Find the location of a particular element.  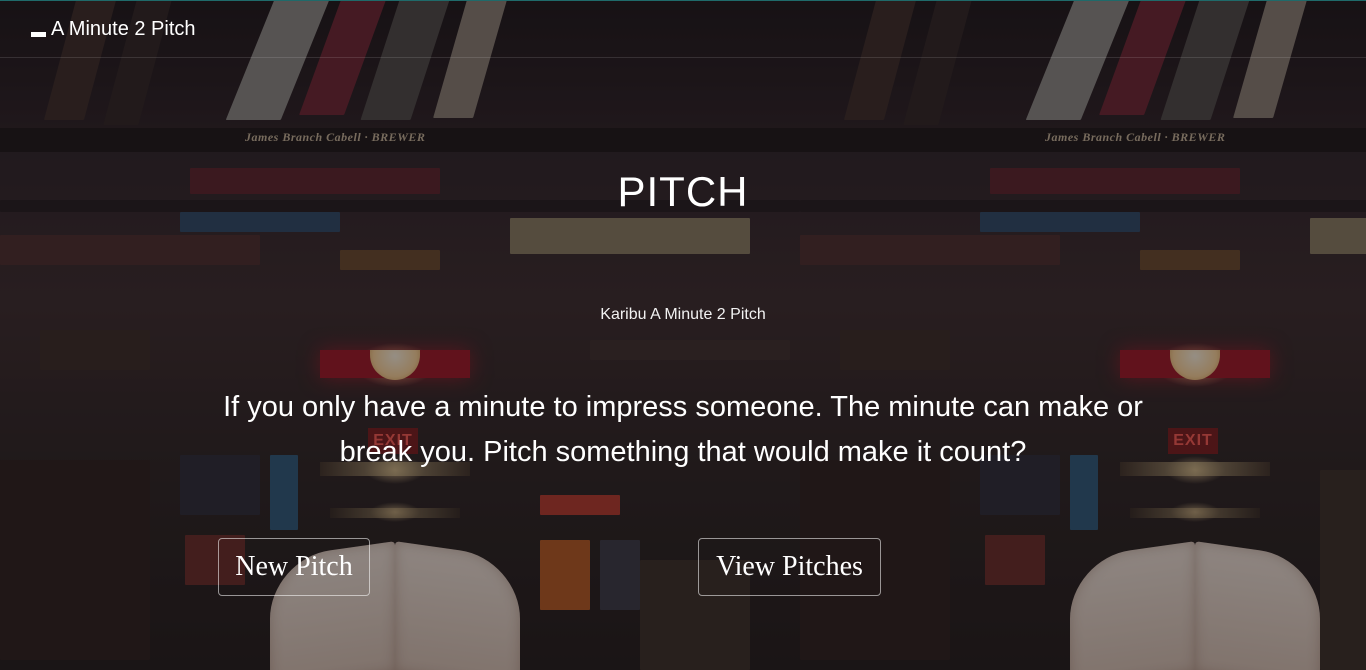

menu-bar-icon is located at coordinates (38, 34).